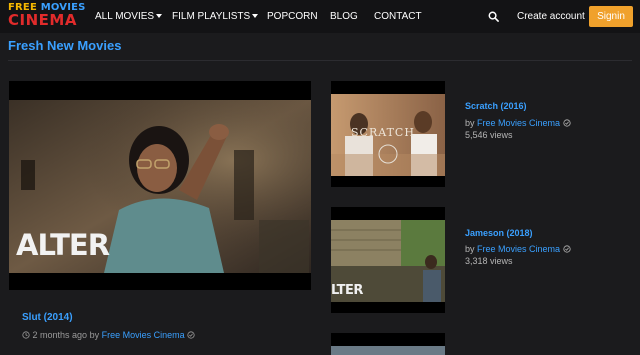 This screenshot has width=640, height=355. I want to click on featured-movie-author: Free Movies Cinema, so click(143, 335).